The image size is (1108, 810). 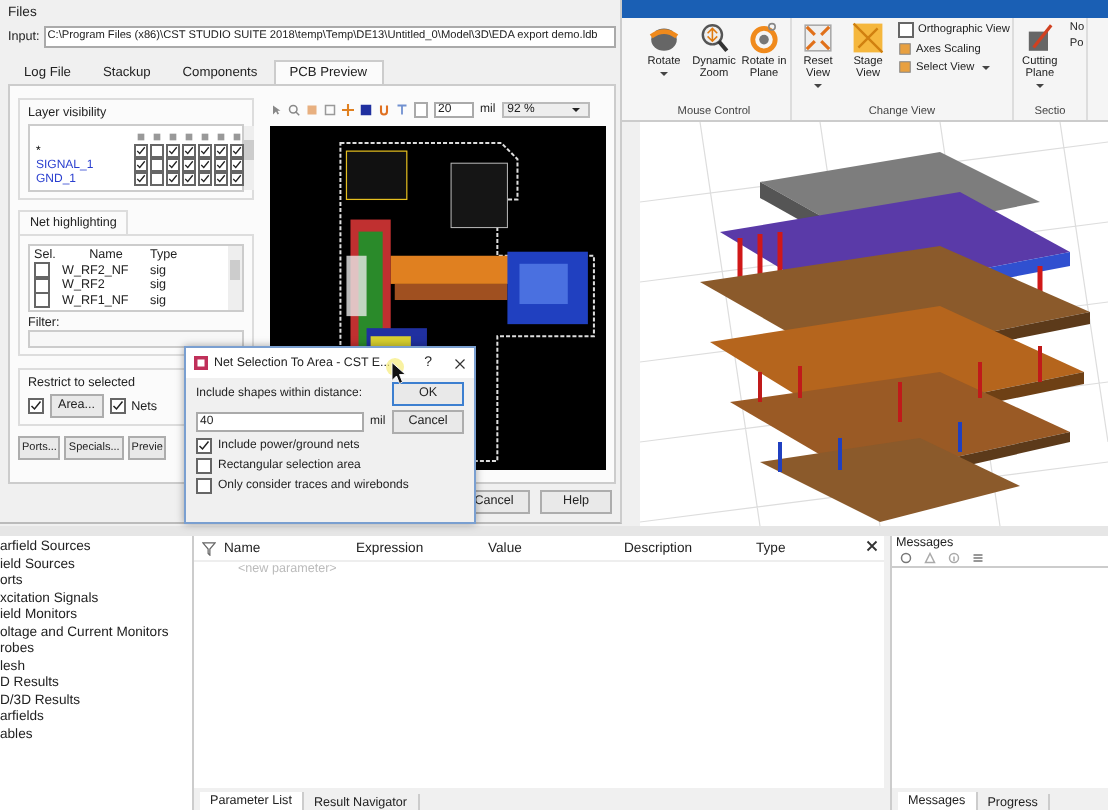 What do you see at coordinates (276, 110) in the screenshot?
I see `pointer-icon` at bounding box center [276, 110].